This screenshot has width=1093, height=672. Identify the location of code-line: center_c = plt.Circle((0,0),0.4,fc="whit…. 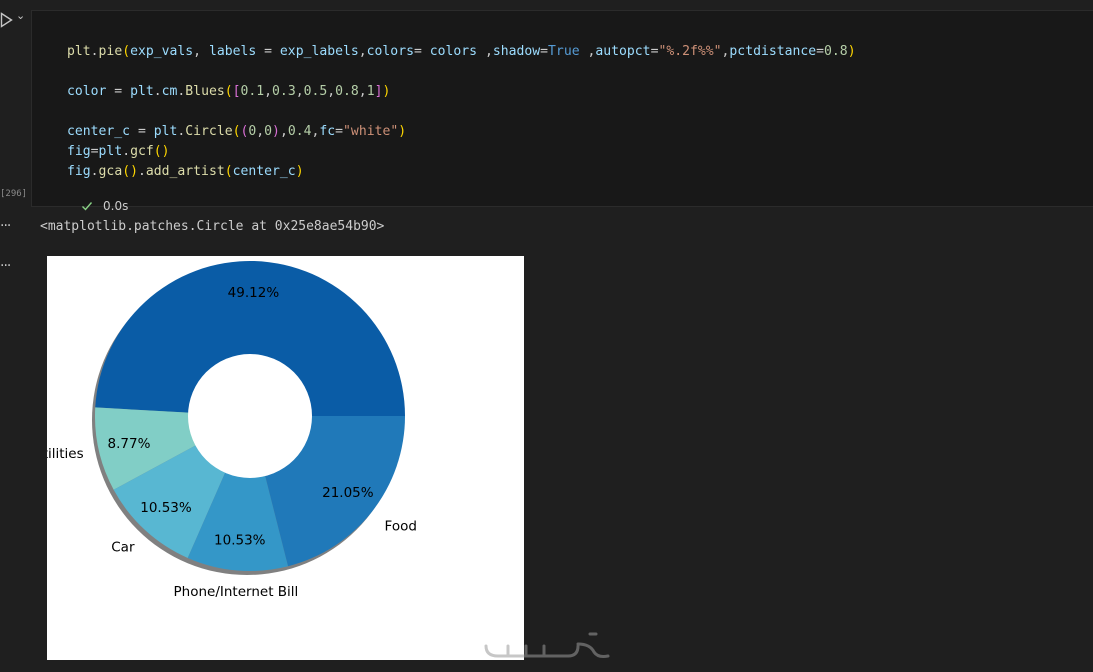
(237, 131).